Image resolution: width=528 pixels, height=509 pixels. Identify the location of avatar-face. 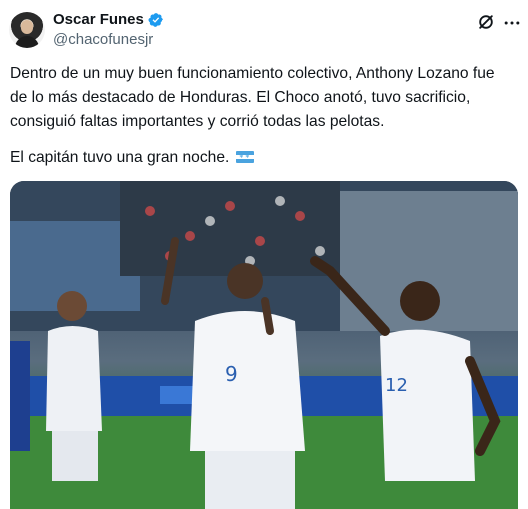
(27, 27).